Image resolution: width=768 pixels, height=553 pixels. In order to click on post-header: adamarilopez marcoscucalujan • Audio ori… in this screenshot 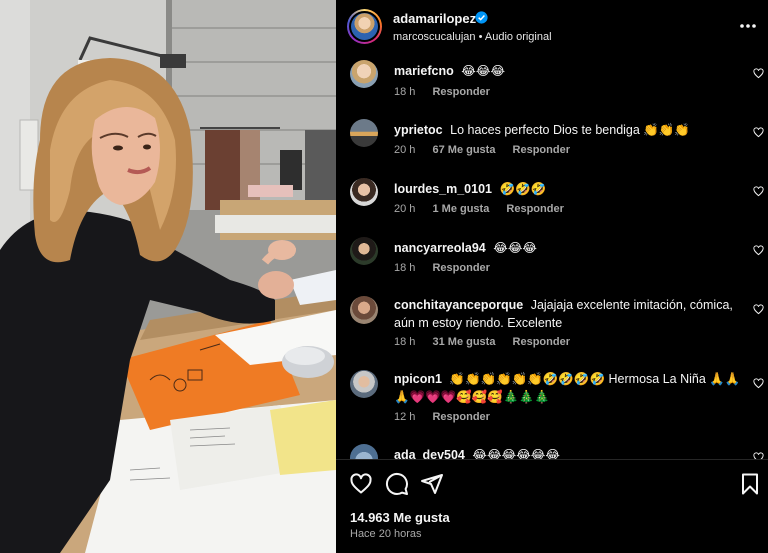, I will do `click(552, 26)`.